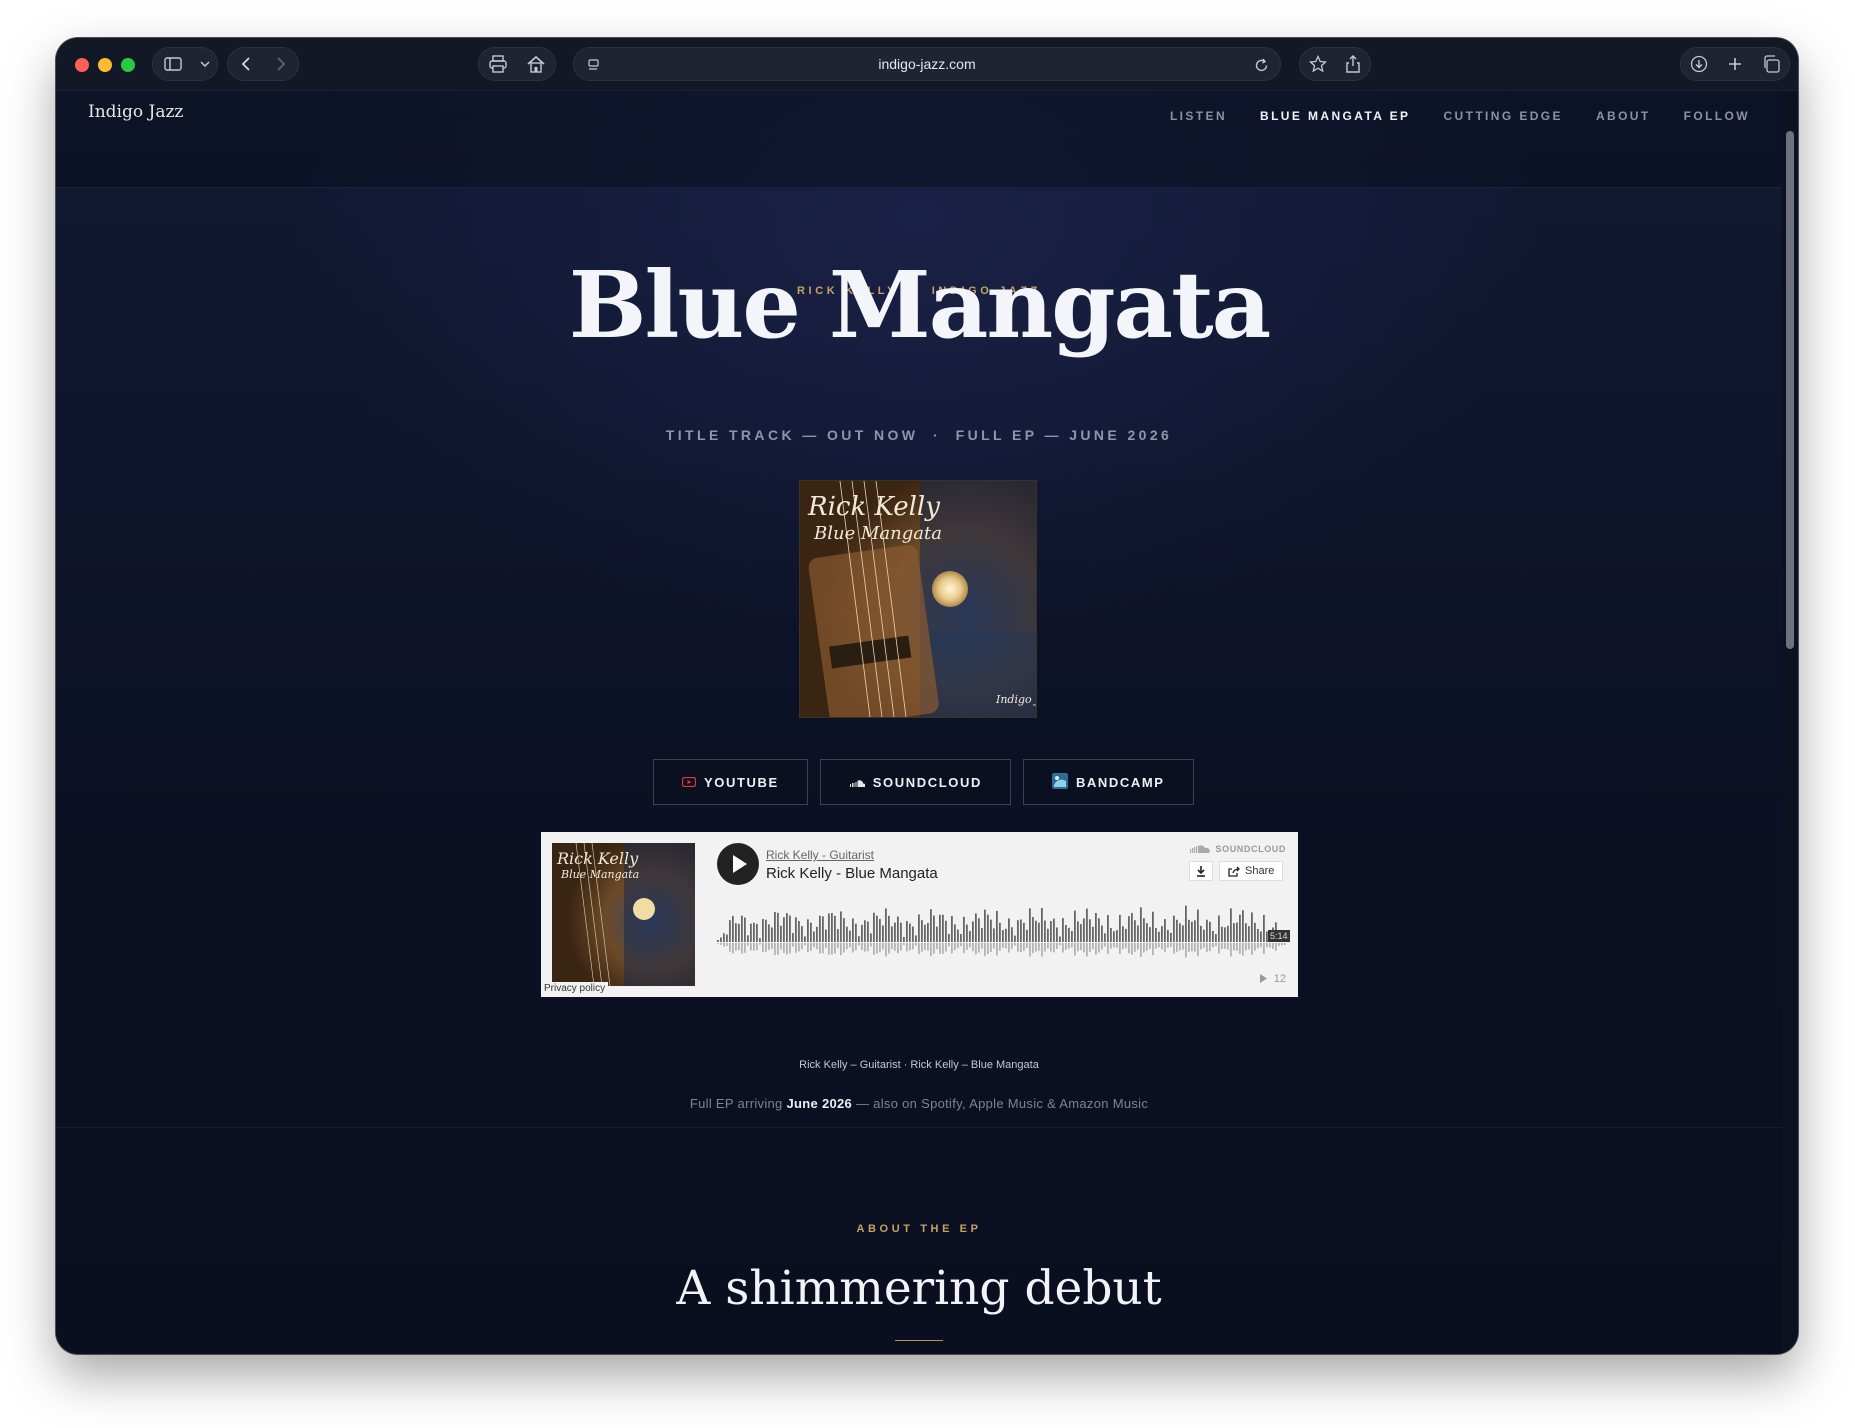 The width and height of the screenshot is (1855, 1428). Describe the element at coordinates (135, 112) in the screenshot. I see `site-logo: Indigo Jazz` at that location.